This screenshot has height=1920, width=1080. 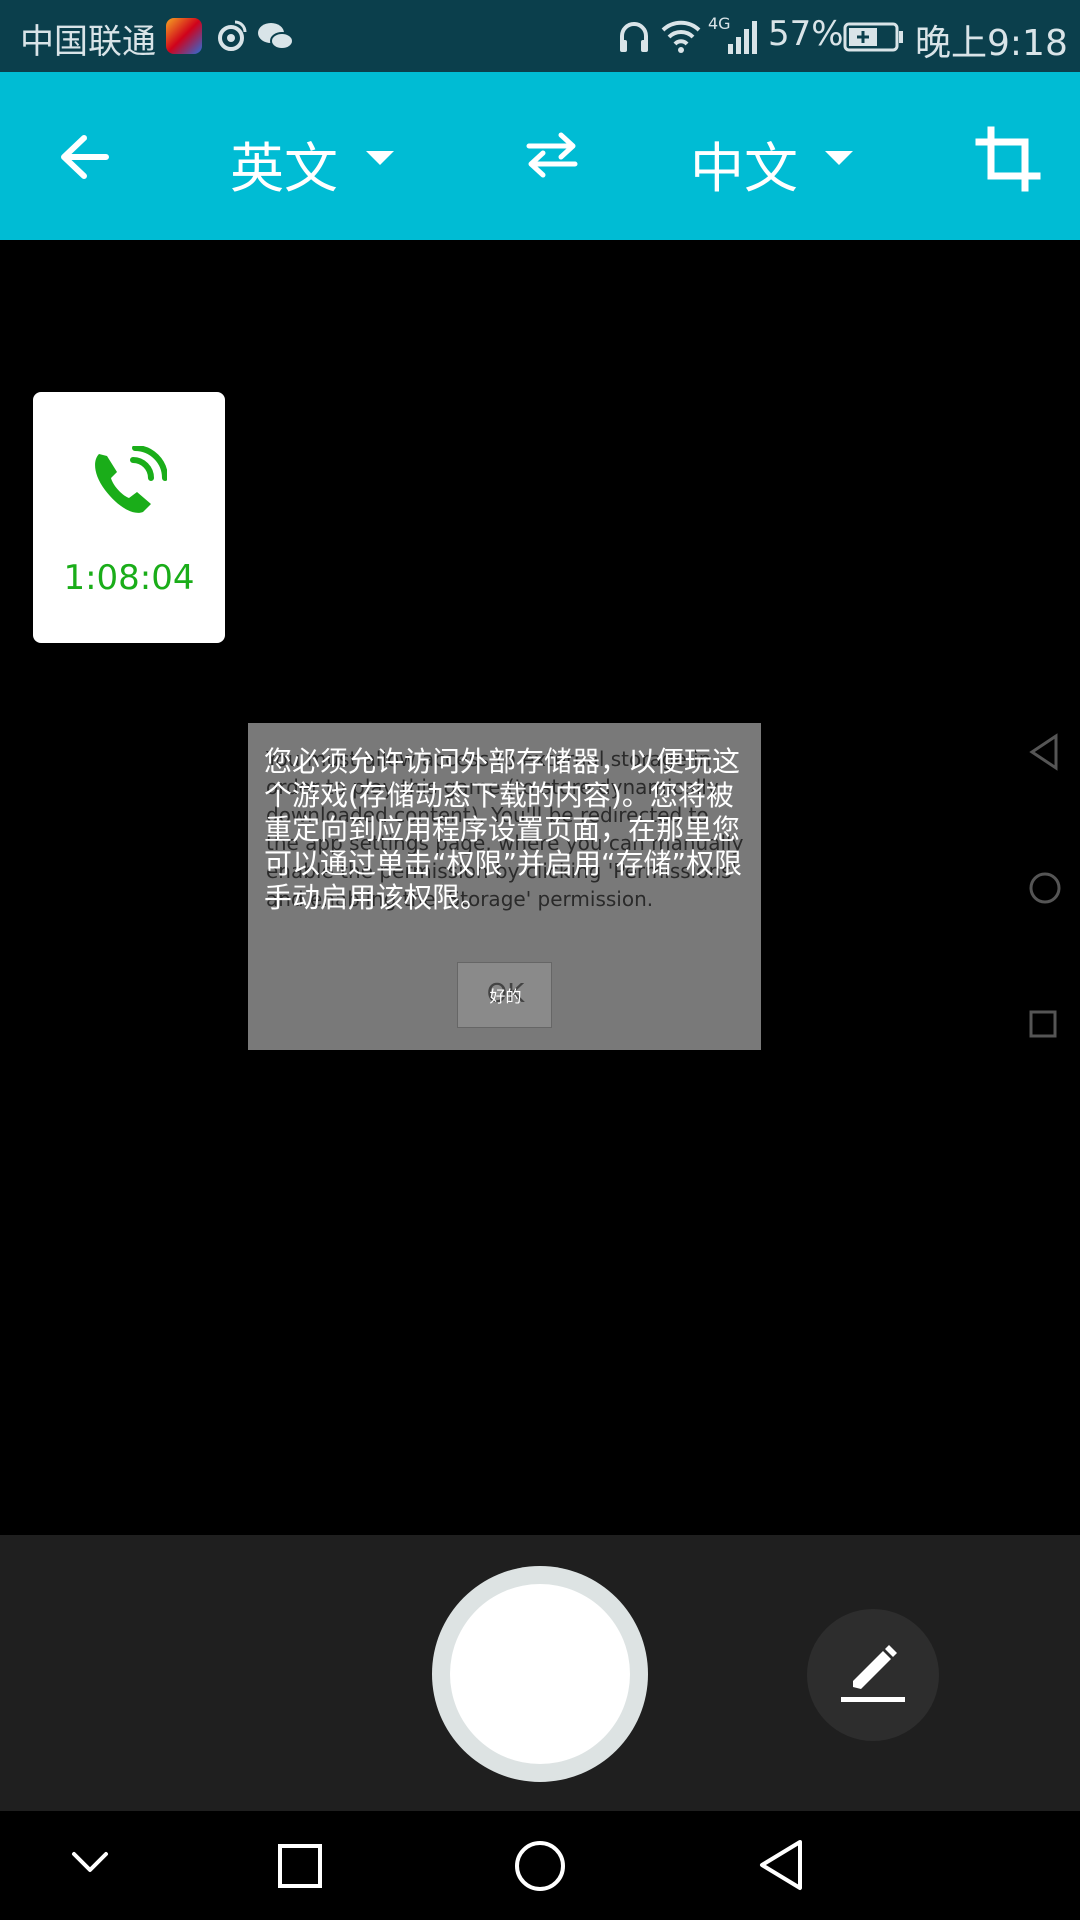 I want to click on pencil-icon, so click(x=873, y=1673).